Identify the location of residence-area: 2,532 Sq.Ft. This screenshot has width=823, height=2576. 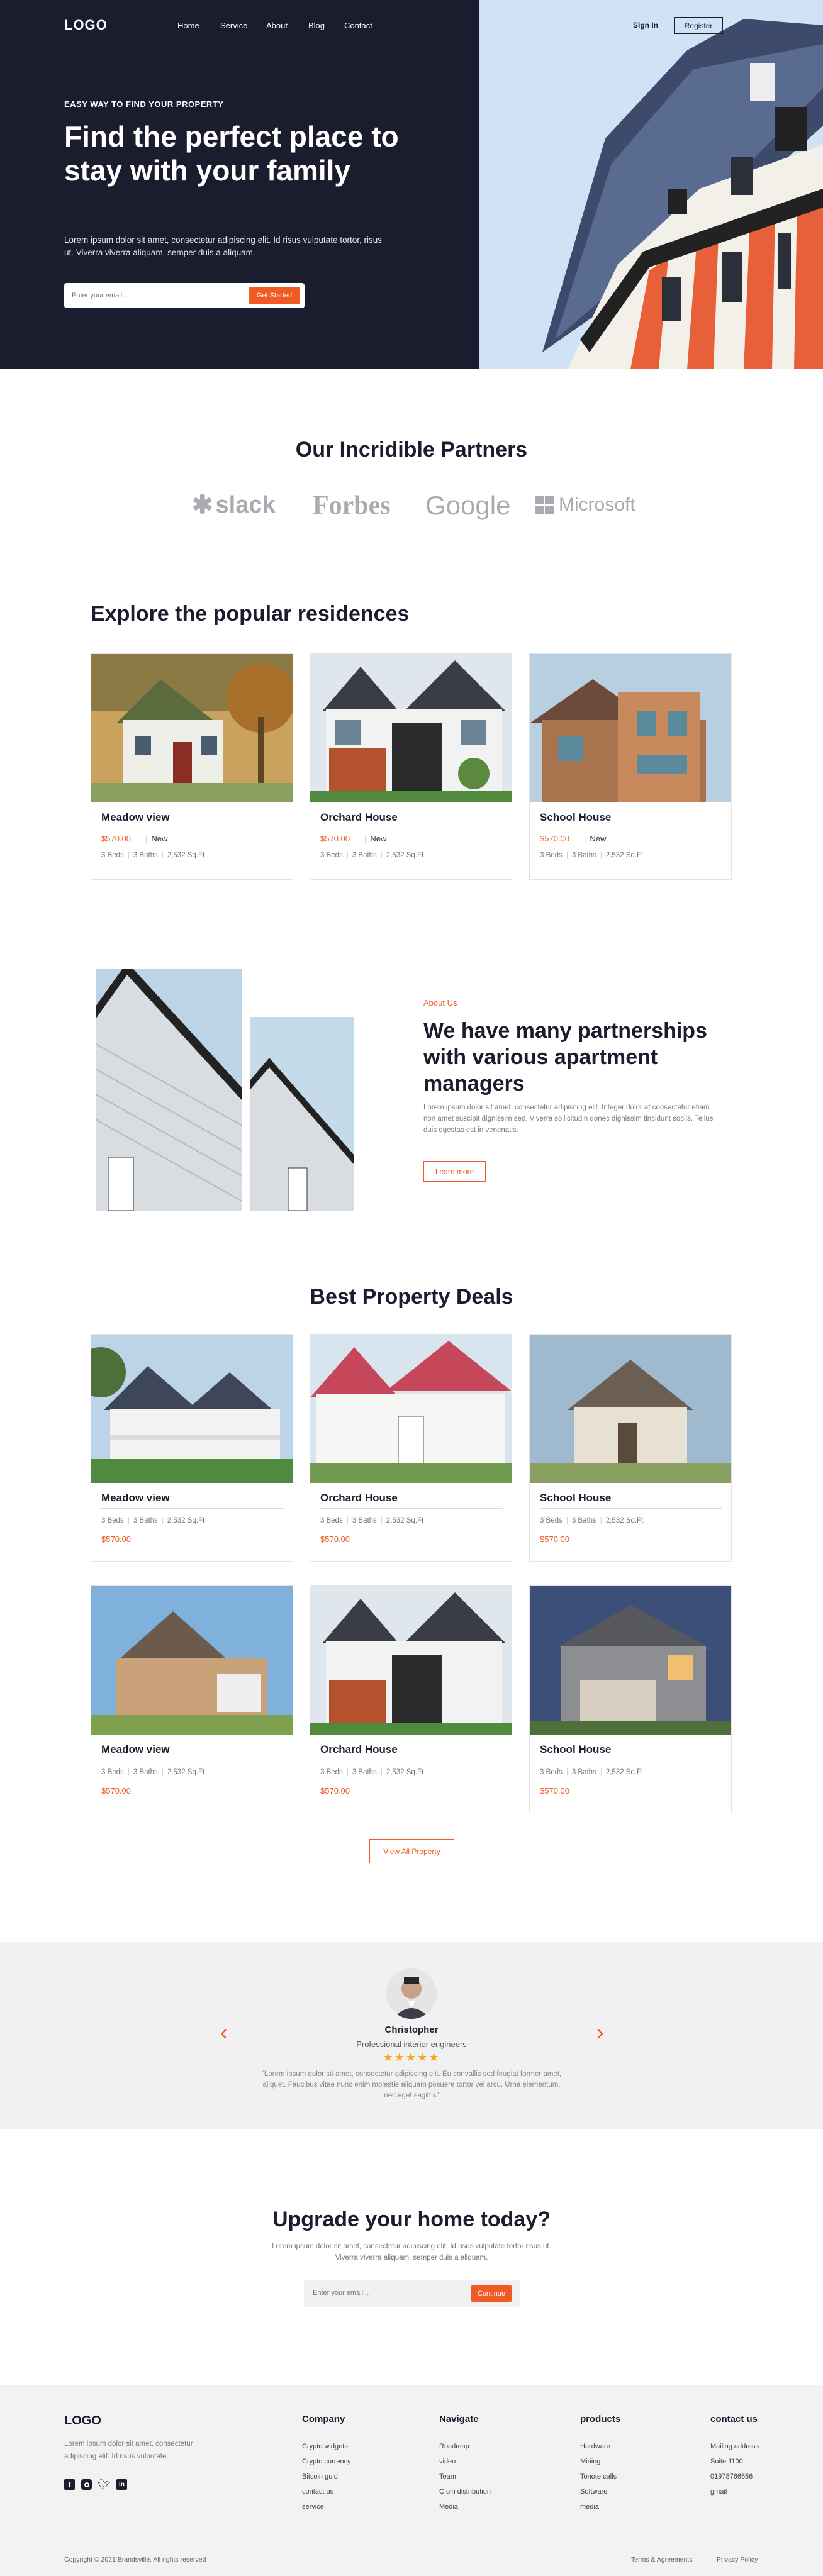
(624, 855).